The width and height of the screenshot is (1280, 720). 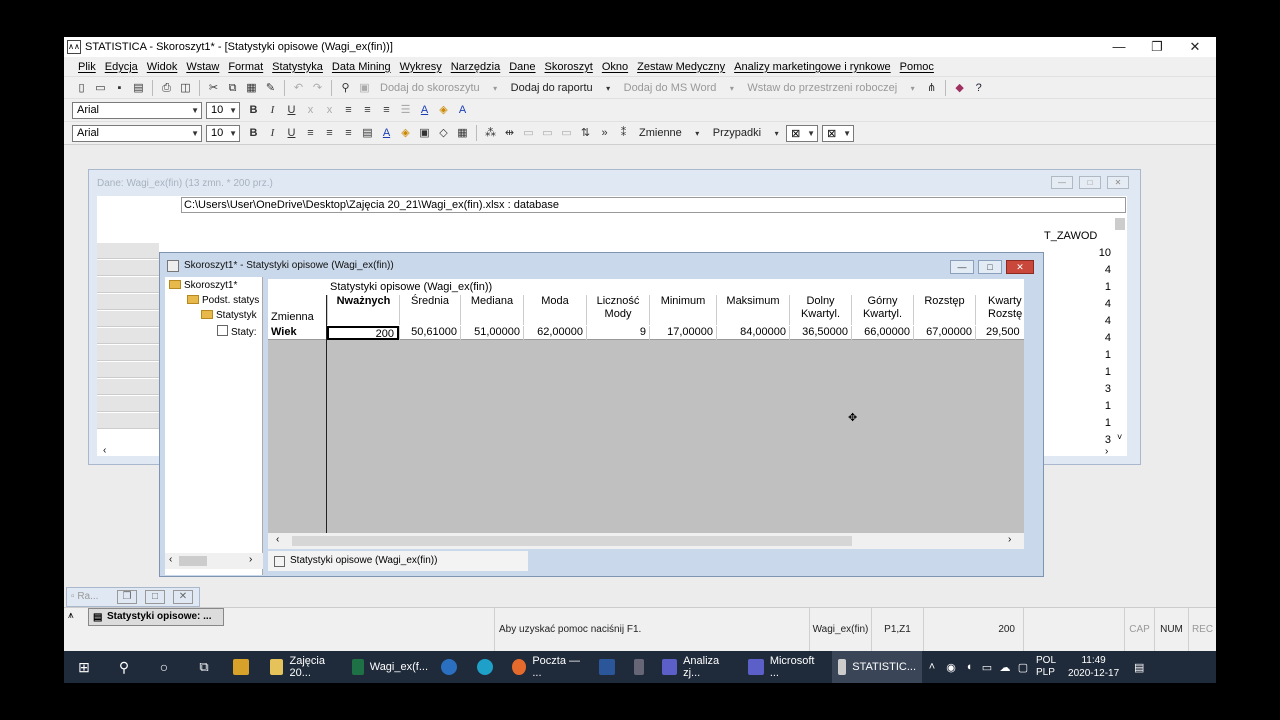 What do you see at coordinates (345, 88) in the screenshot?
I see `binoculars-icon: ⚲` at bounding box center [345, 88].